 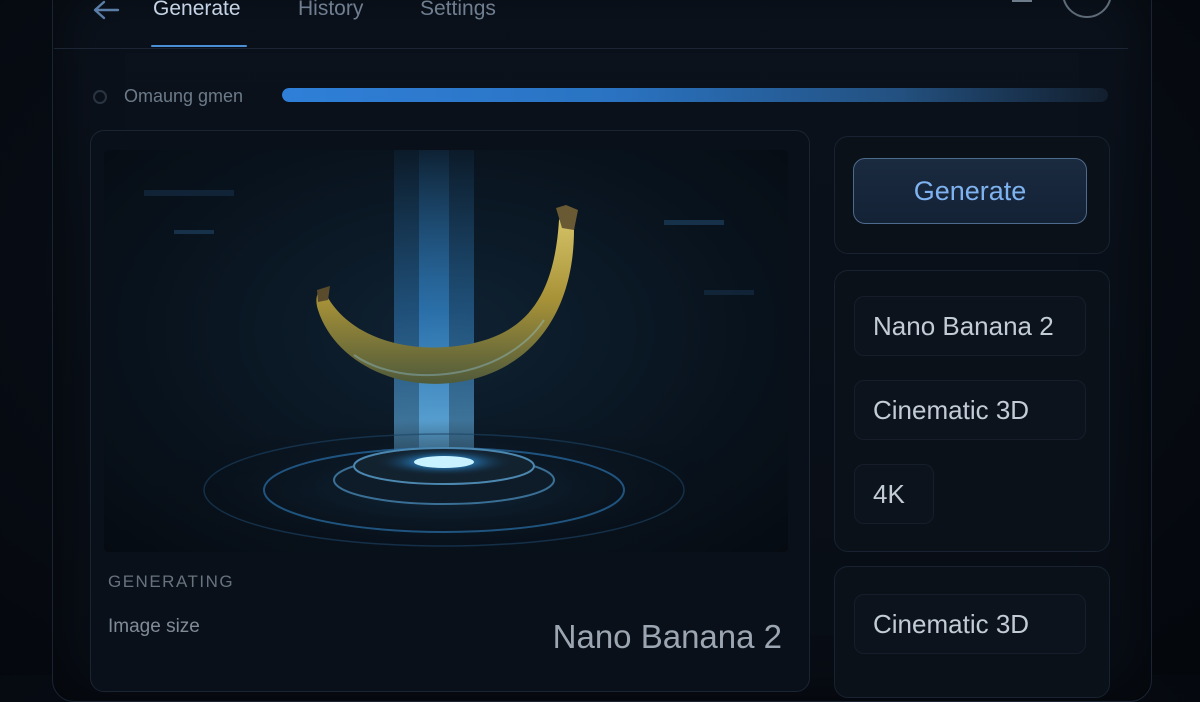 What do you see at coordinates (1022, 4) in the screenshot?
I see `menu-icon` at bounding box center [1022, 4].